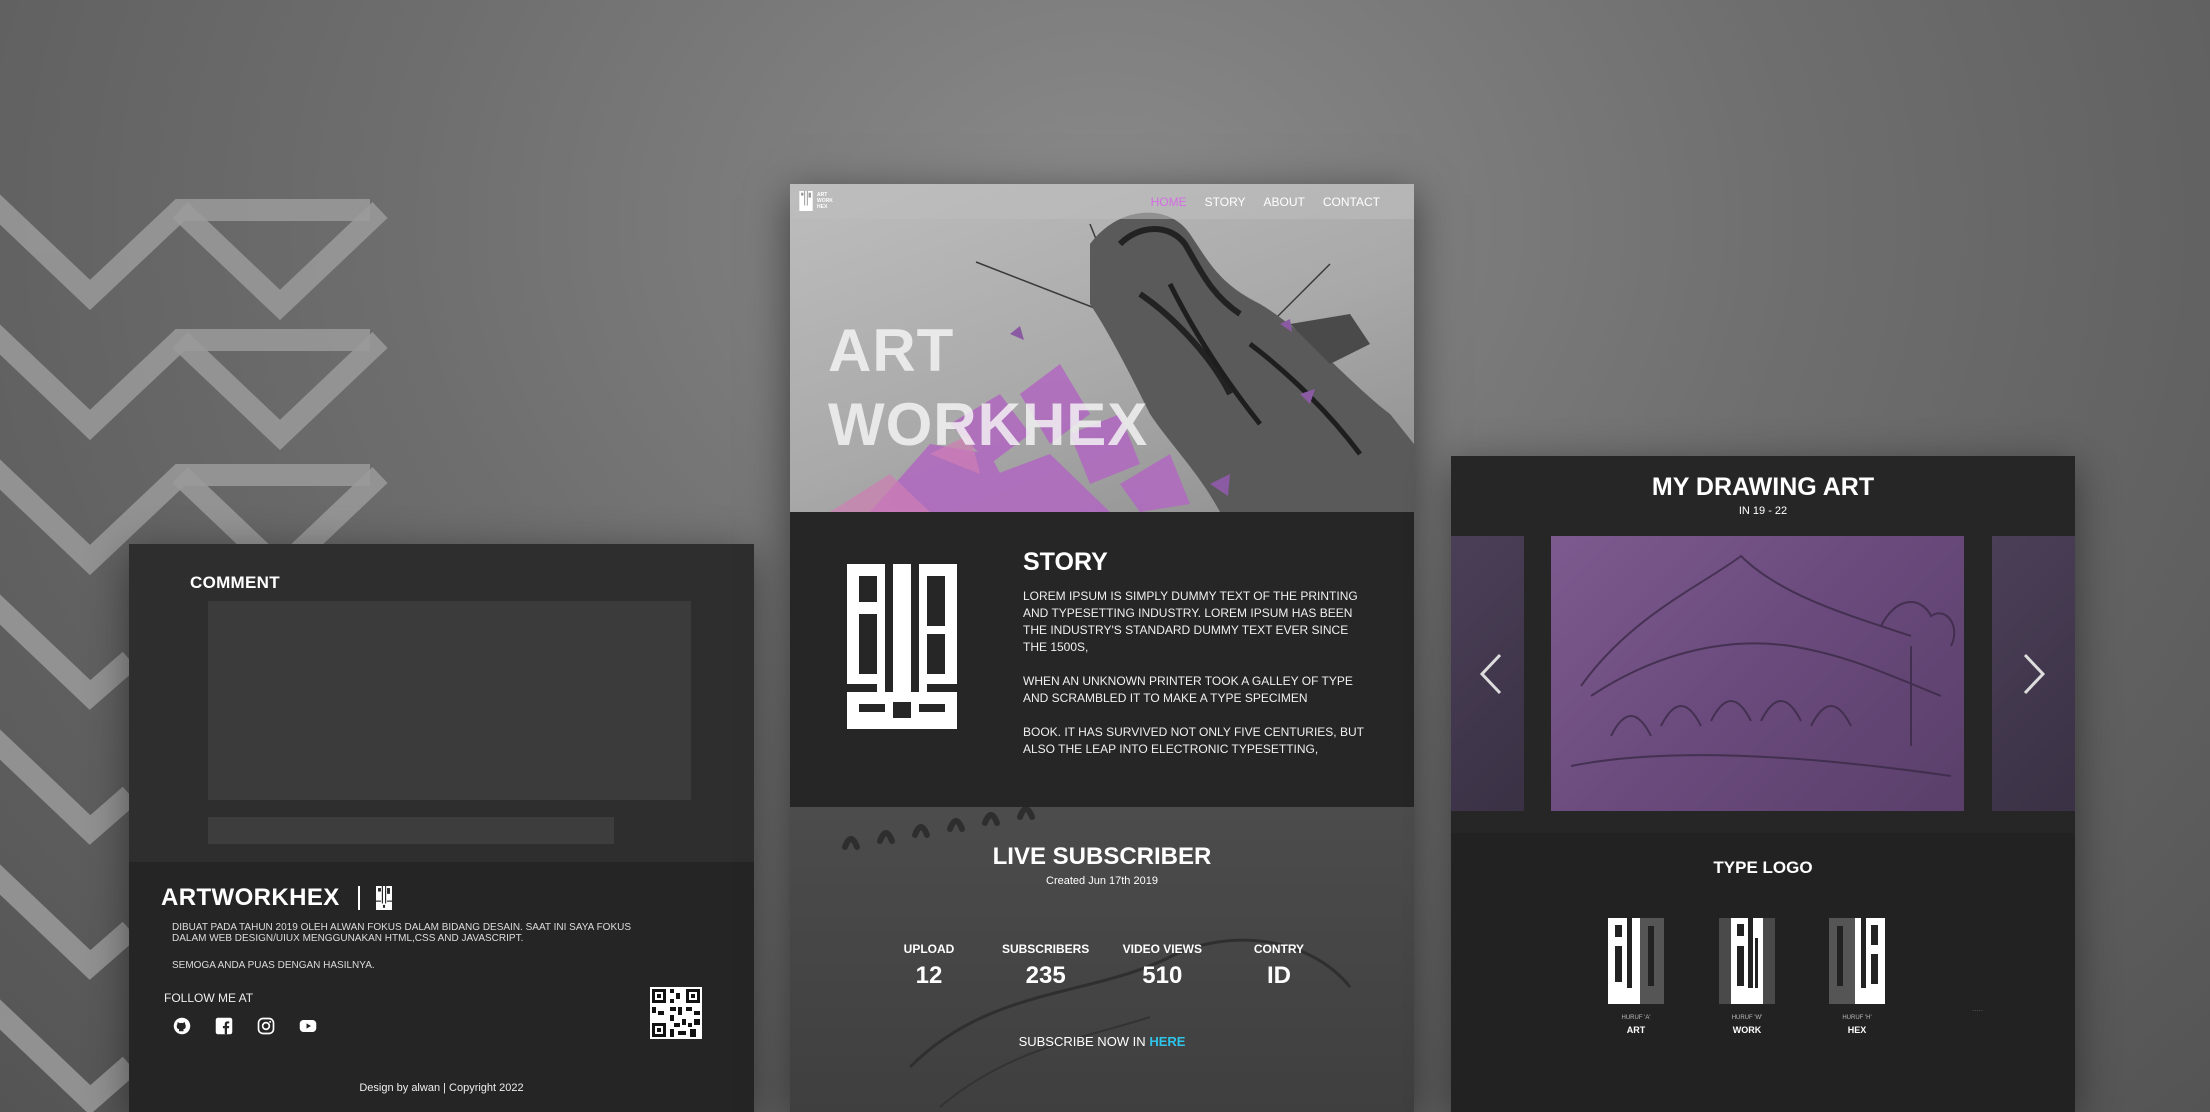 This screenshot has width=2210, height=1112. I want to click on hero-title-line1: ART, so click(891, 350).